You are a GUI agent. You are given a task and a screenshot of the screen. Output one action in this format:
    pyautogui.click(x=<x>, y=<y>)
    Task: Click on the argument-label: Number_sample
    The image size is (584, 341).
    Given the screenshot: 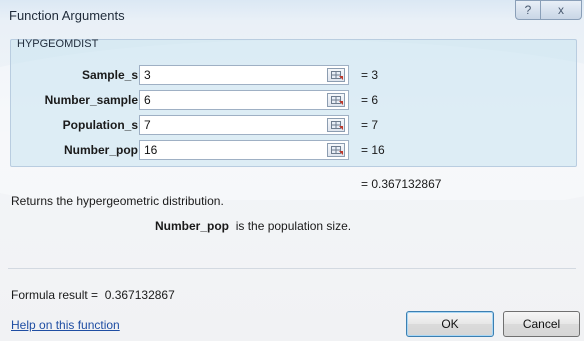 What is the action you would take?
    pyautogui.click(x=91, y=100)
    